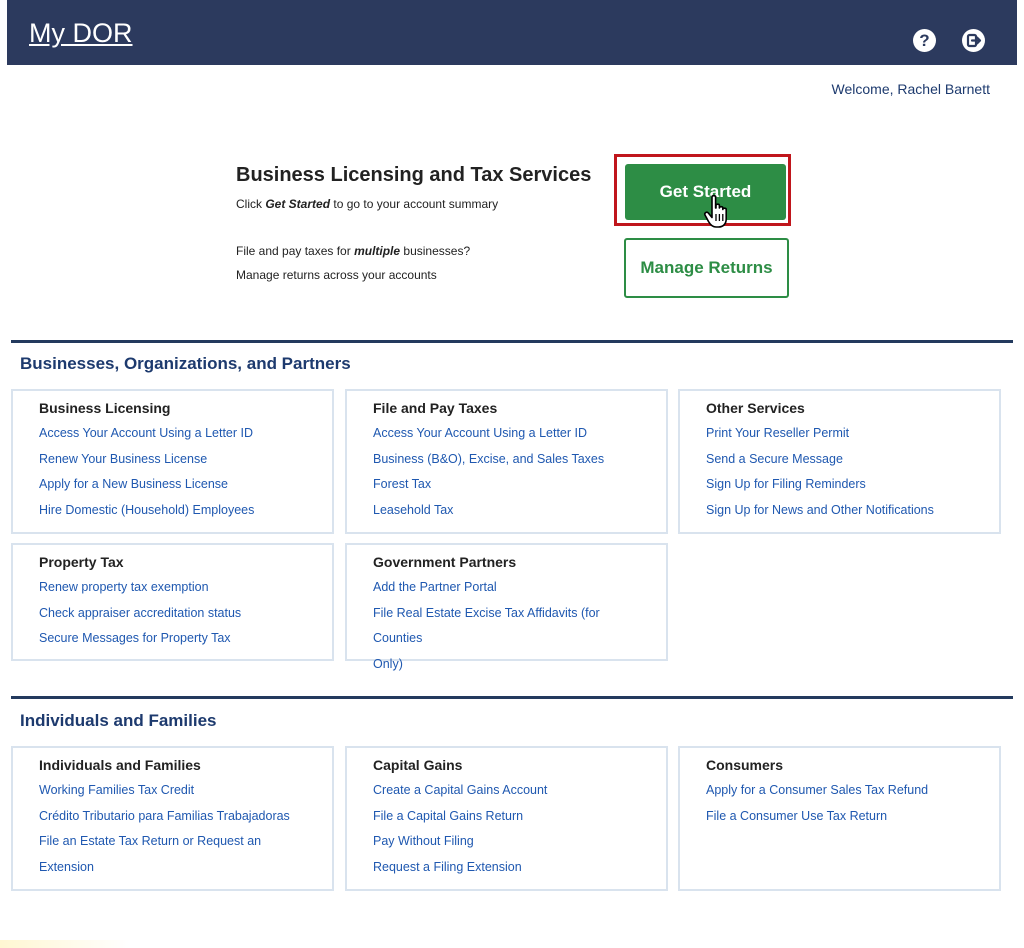 The width and height of the screenshot is (1024, 948). Describe the element at coordinates (118, 720) in the screenshot. I see `section-title-individuals: Individuals and Families` at that location.